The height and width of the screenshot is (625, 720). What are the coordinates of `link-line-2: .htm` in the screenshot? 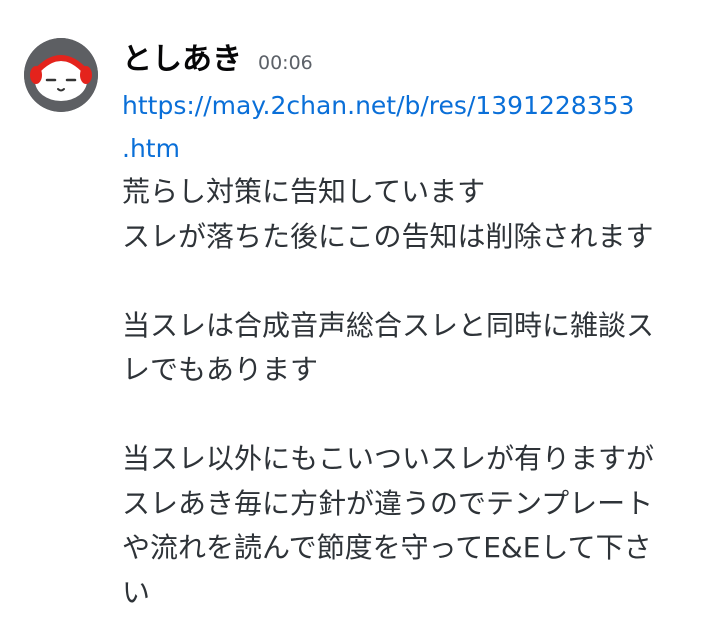 It's located at (151, 148).